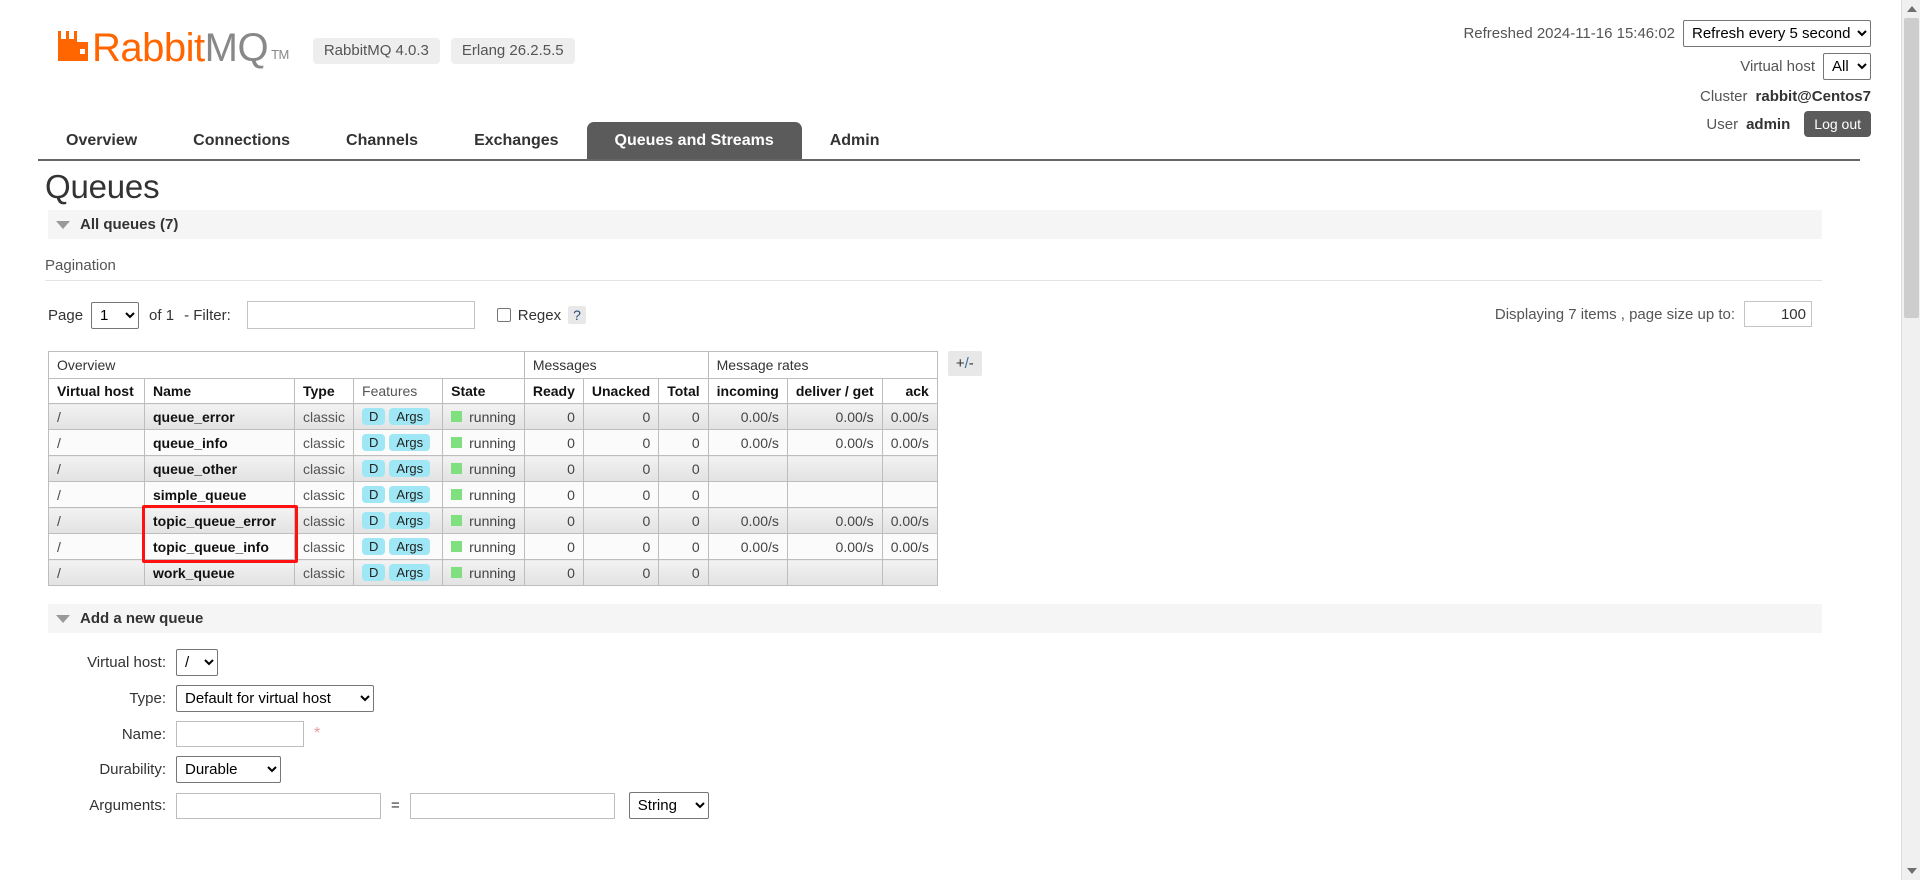  What do you see at coordinates (616, 365) in the screenshot?
I see `group-header-messages: Messages` at bounding box center [616, 365].